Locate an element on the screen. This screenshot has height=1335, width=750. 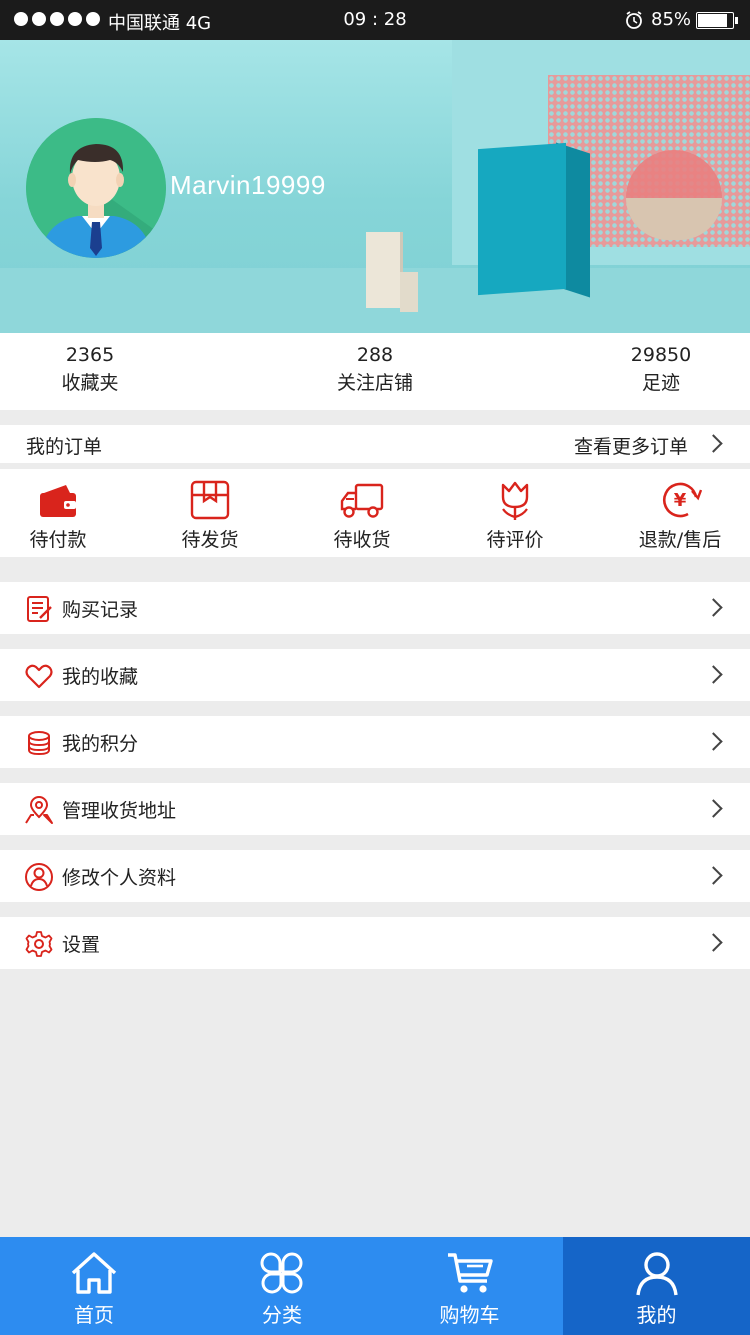
stat-label: 收藏夹 is located at coordinates (90, 383).